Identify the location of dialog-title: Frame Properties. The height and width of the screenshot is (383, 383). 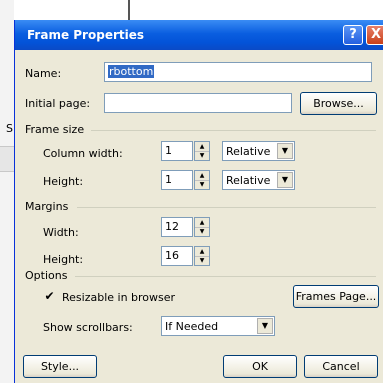
(85, 35).